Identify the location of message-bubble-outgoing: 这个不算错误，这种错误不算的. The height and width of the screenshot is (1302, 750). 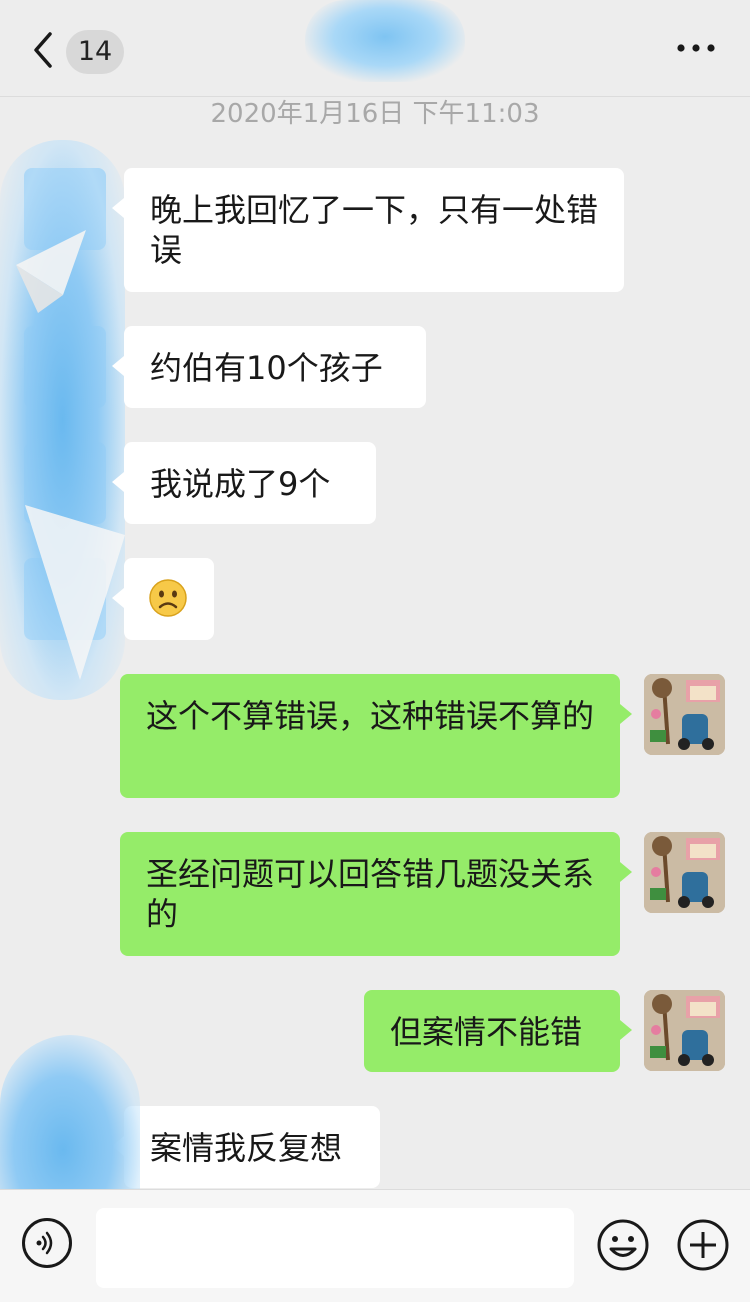
(376, 736).